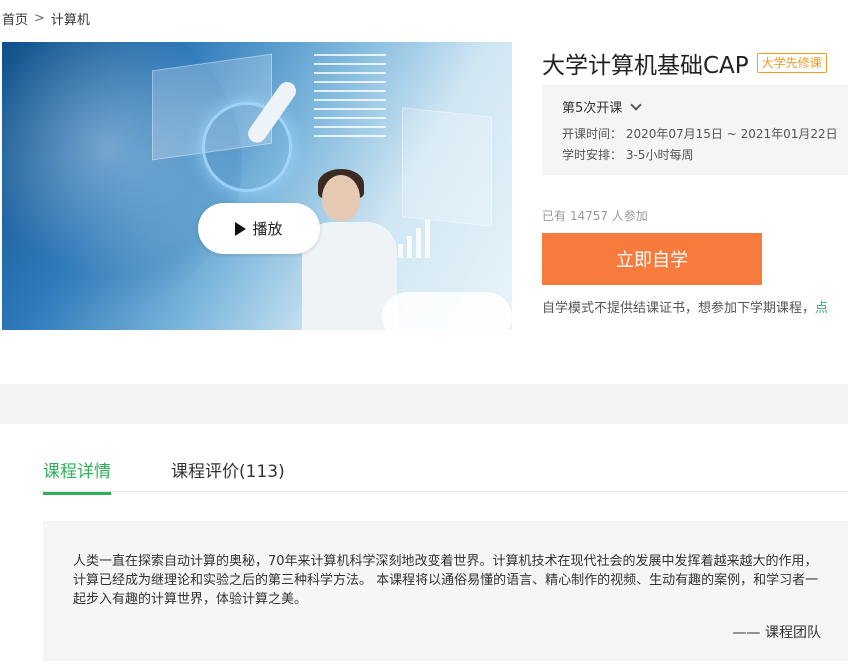 This screenshot has width=848, height=665. Describe the element at coordinates (791, 63) in the screenshot. I see `course-badge: 大学先修课` at that location.